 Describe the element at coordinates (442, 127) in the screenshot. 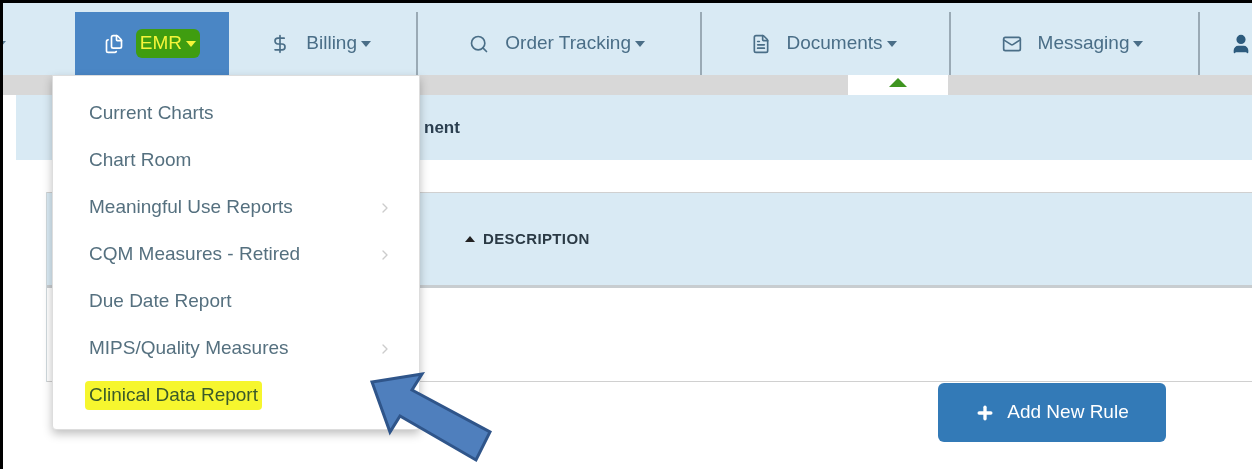

I see `panel-title: nent` at that location.